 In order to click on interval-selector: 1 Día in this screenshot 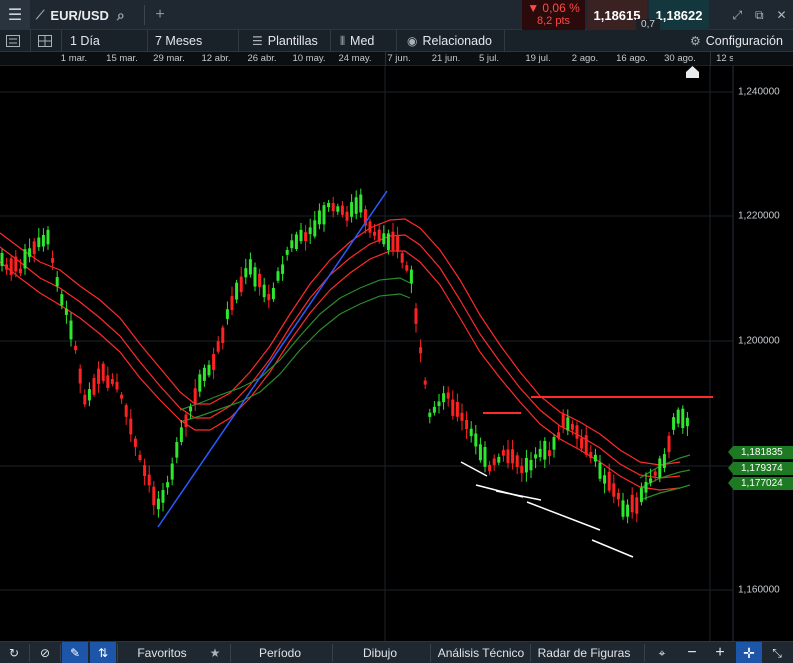, I will do `click(85, 41)`.